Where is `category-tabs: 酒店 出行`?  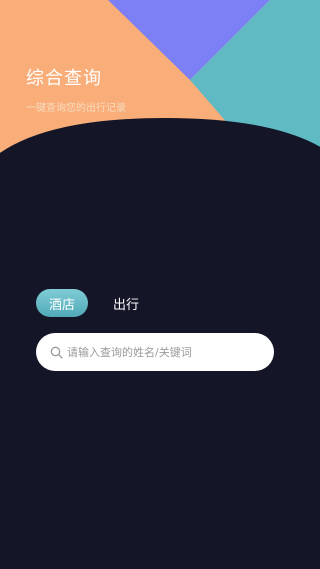
category-tabs: 酒店 出行 is located at coordinates (93, 303).